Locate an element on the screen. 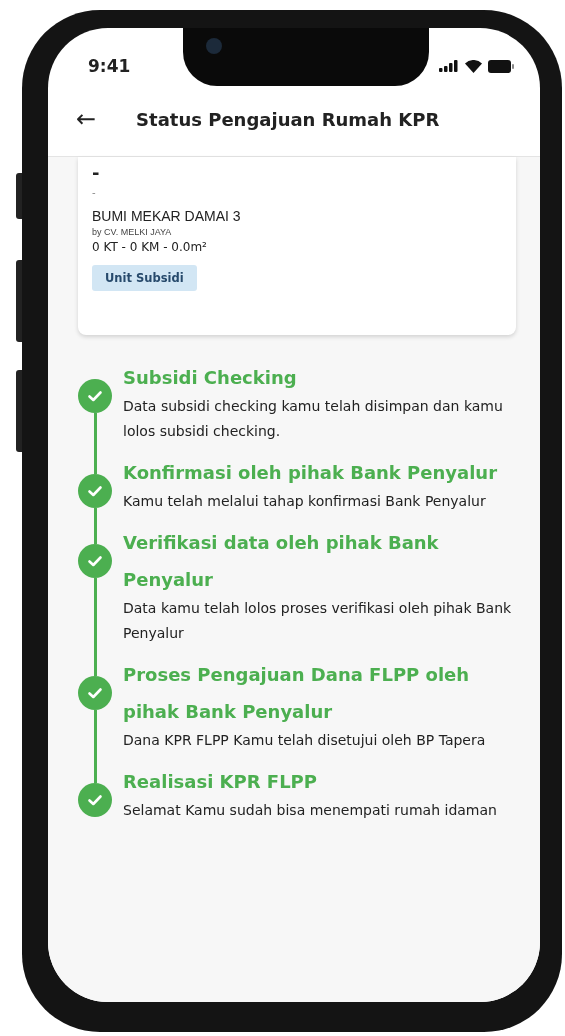  step-title: Konfirmasi oleh pihak Bank Penyalur is located at coordinates (310, 473).